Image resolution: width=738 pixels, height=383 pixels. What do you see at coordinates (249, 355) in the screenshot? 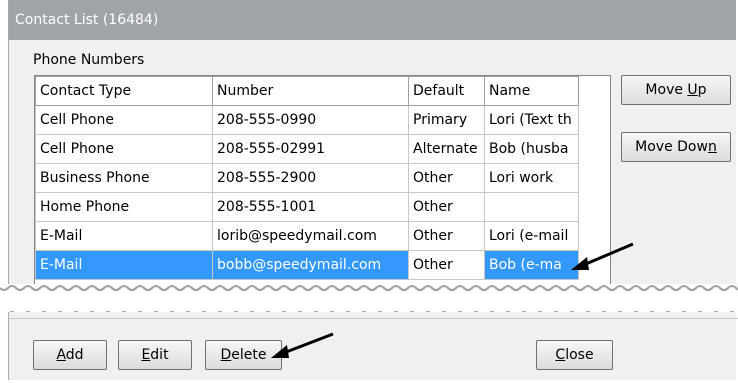
I see `delete-label-rest: elete` at bounding box center [249, 355].